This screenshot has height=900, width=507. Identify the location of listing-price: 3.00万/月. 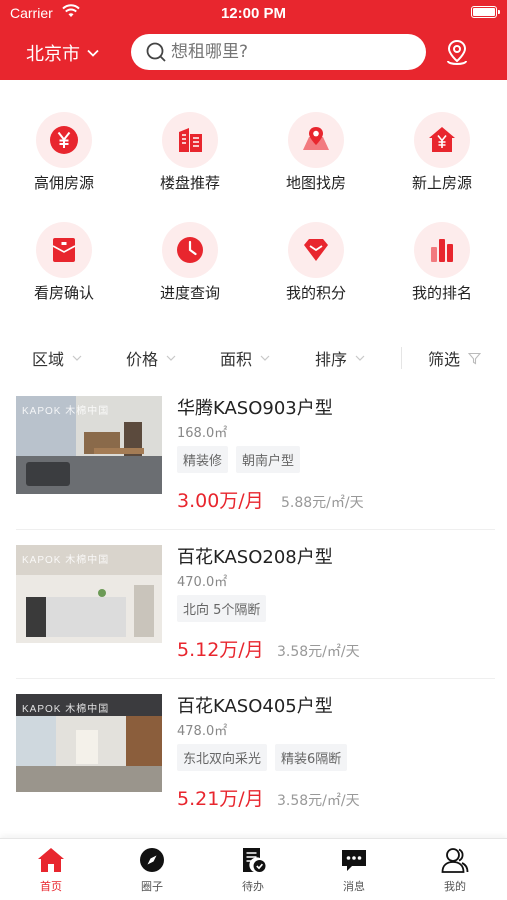
(220, 501).